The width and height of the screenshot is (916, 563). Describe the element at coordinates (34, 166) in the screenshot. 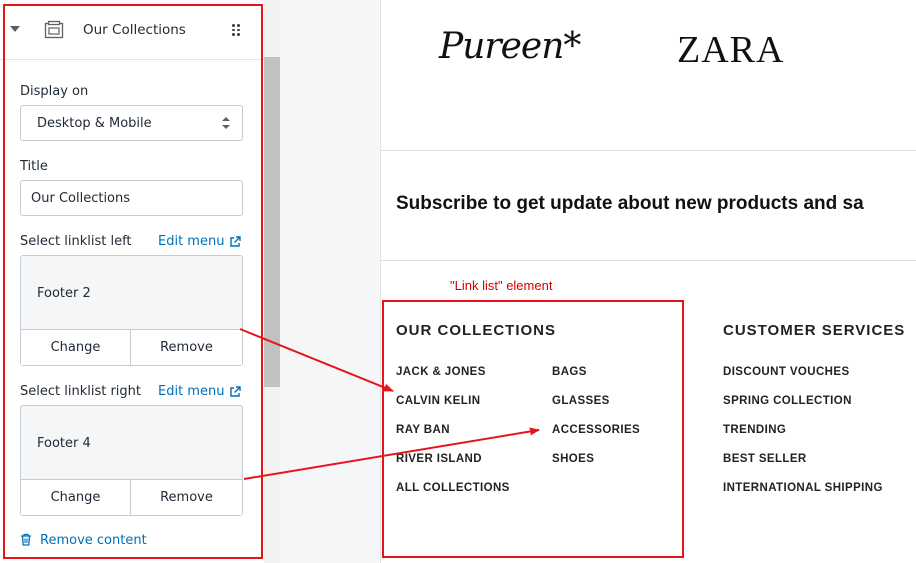

I see `title-label: Title` at that location.